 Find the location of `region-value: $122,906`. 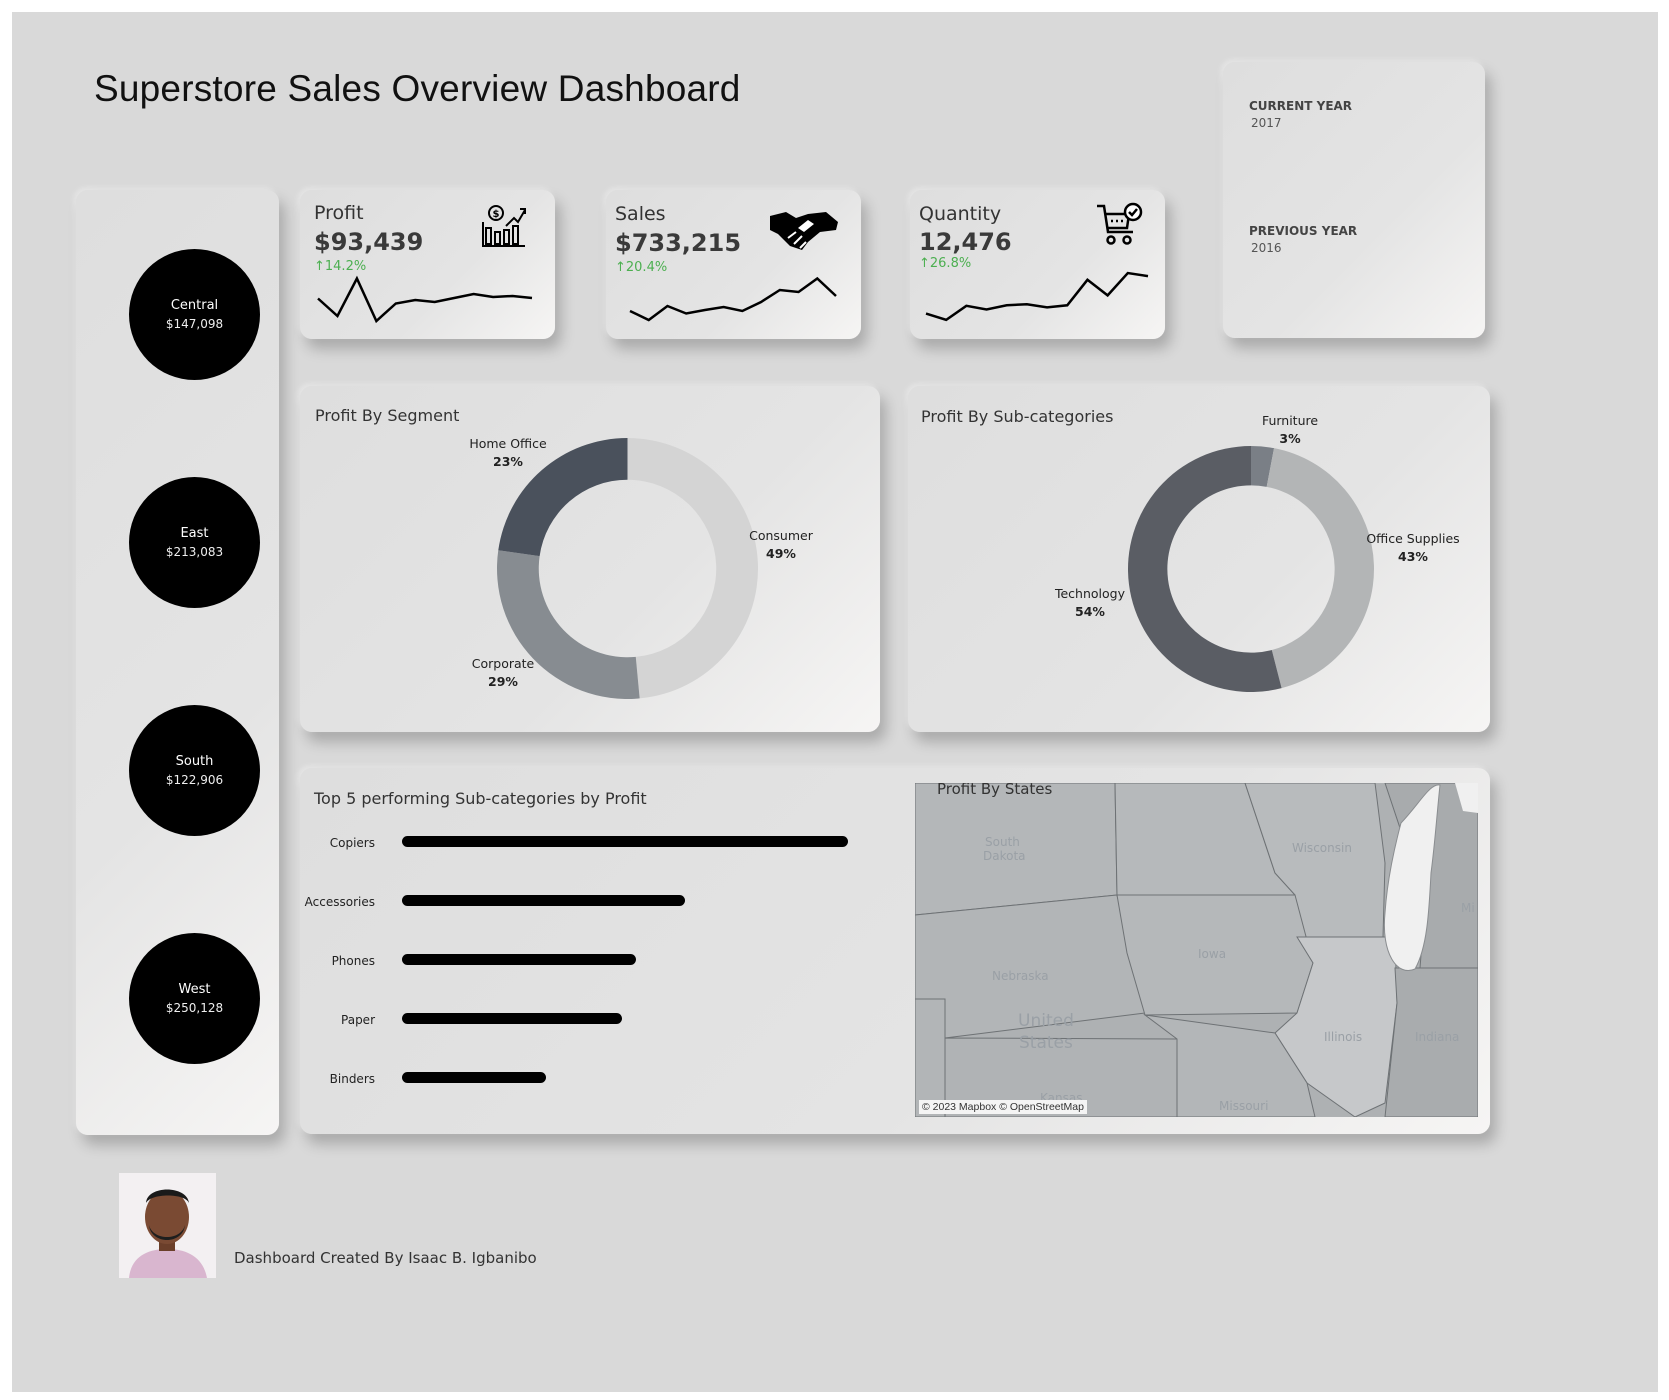

region-value: $122,906 is located at coordinates (194, 780).